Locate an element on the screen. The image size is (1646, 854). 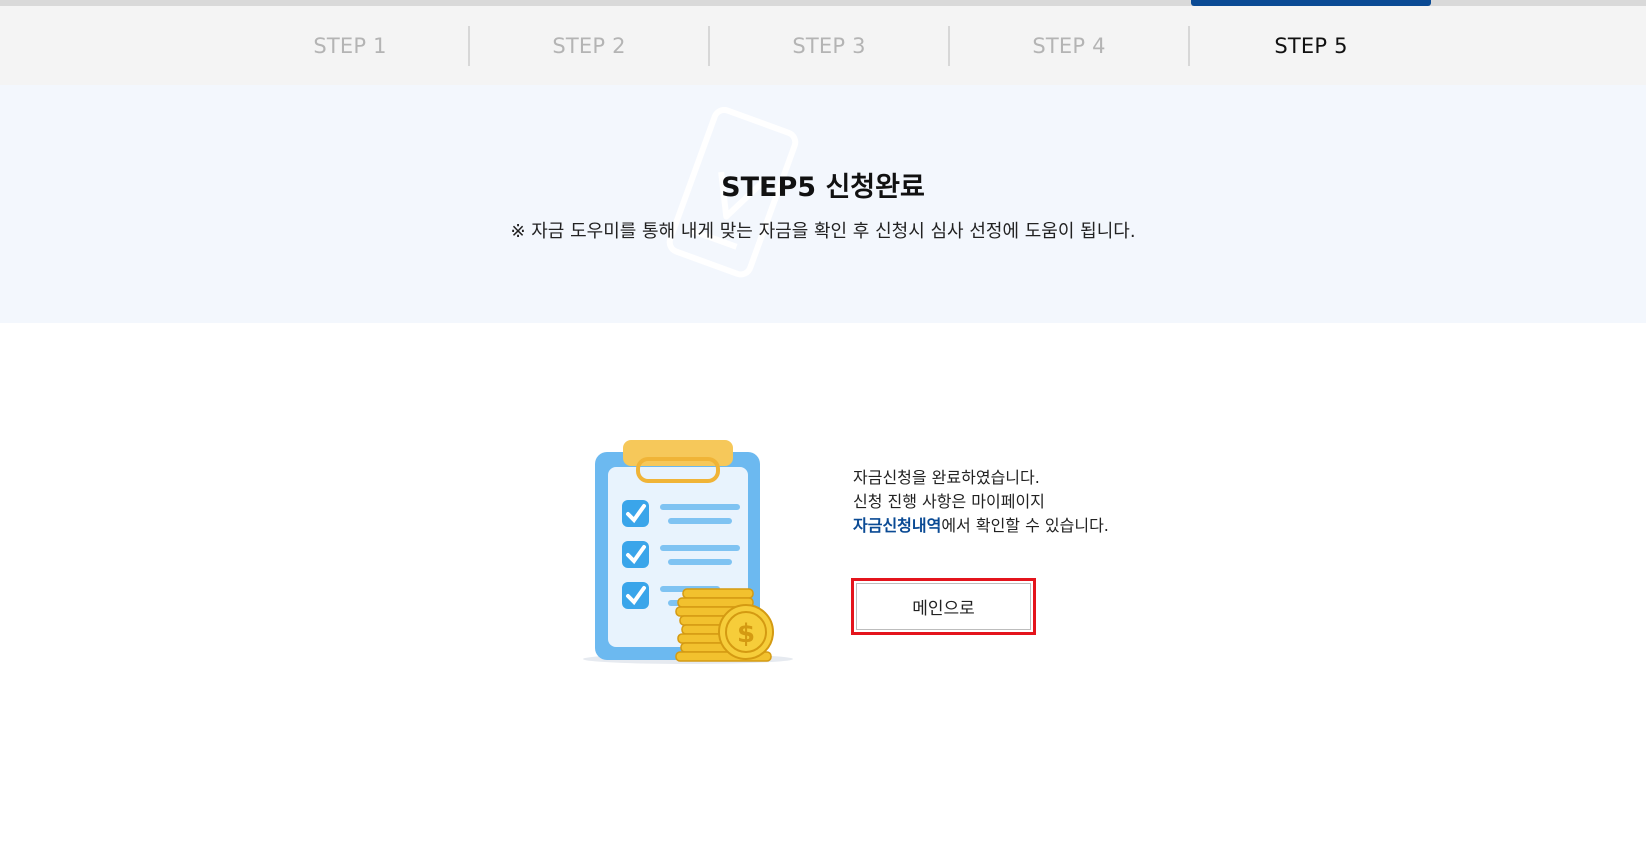
step-tabs: STEP 1 STEP 2 STEP 3 STEP 4 STEP 5 is located at coordinates (823, 45).